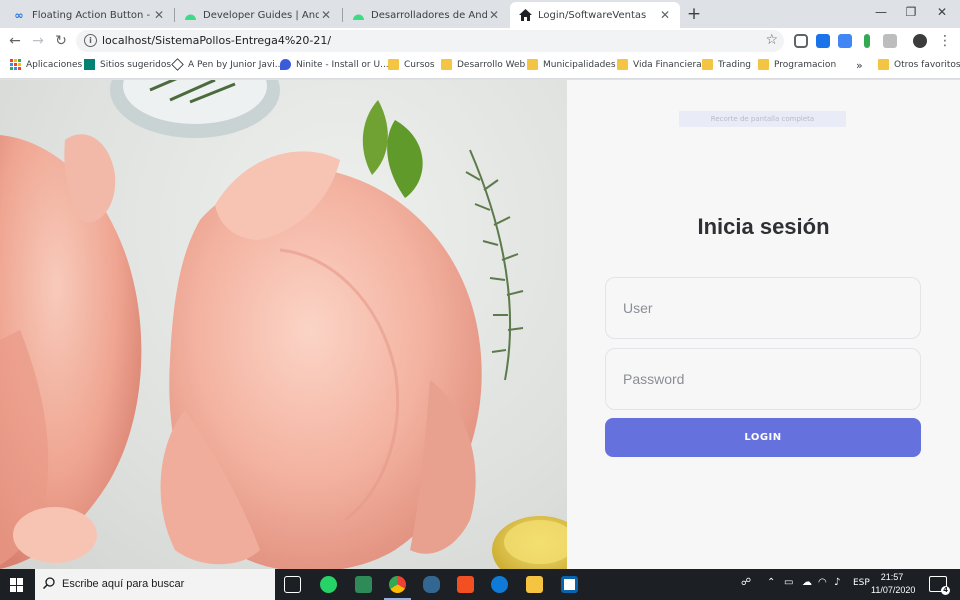 This screenshot has width=960, height=600. Describe the element at coordinates (216, 40) in the screenshot. I see `url-text: localhost/SistemaPollos-Entrega4%20-21/` at that location.